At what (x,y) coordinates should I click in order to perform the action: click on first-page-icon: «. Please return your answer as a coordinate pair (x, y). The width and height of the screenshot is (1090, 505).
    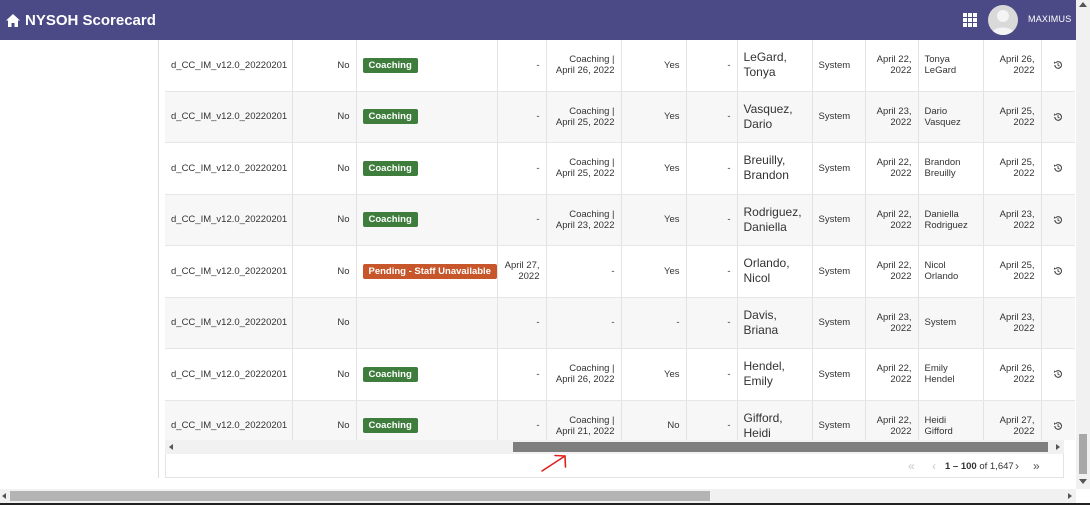
    Looking at the image, I should click on (911, 466).